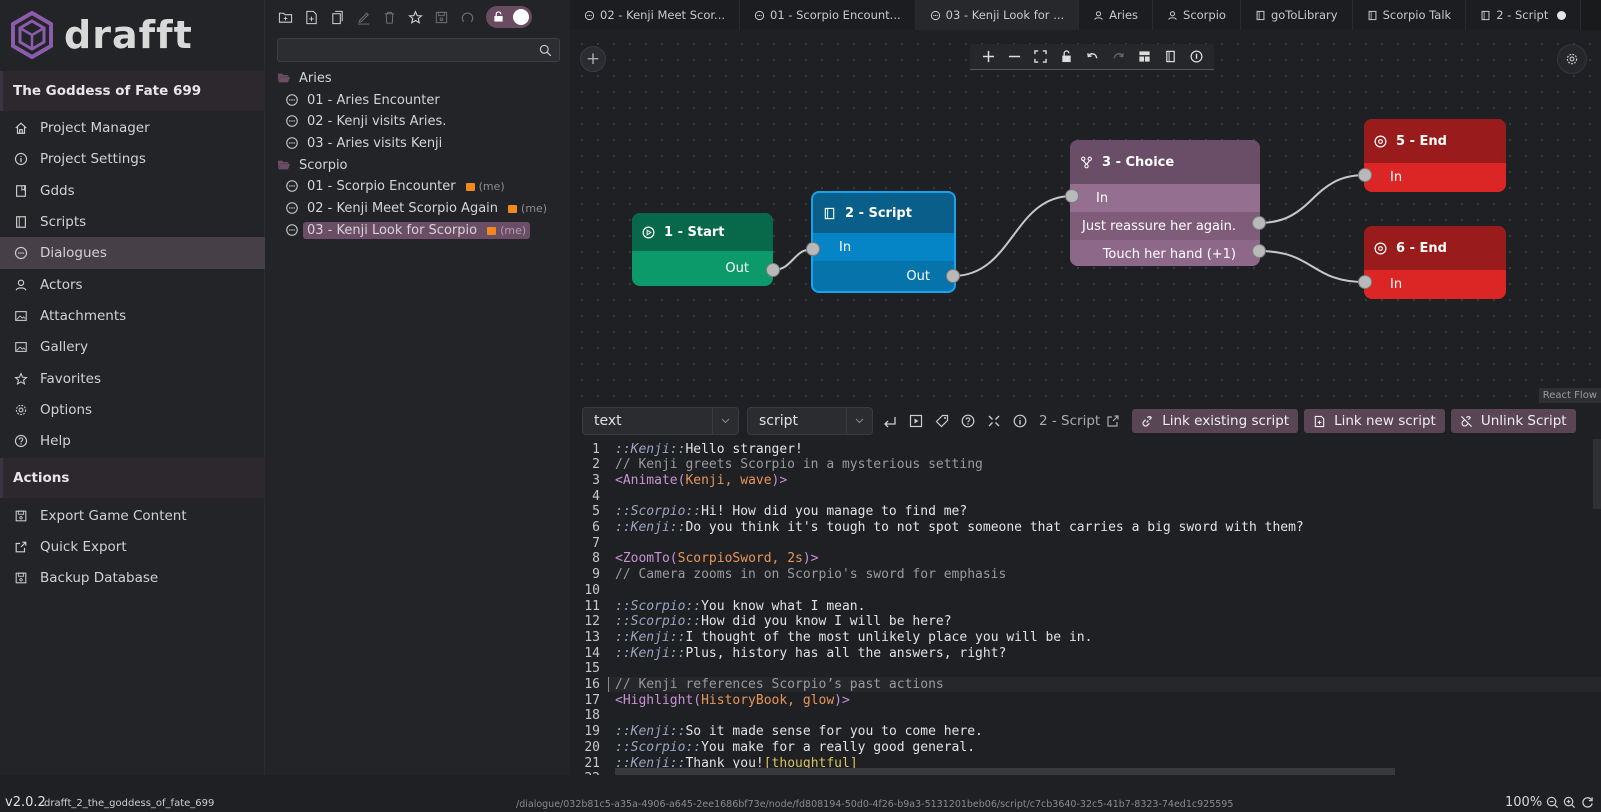 This screenshot has width=1601, height=812. What do you see at coordinates (1435, 155) in the screenshot?
I see `flow-node-end-5: 5 - End In` at bounding box center [1435, 155].